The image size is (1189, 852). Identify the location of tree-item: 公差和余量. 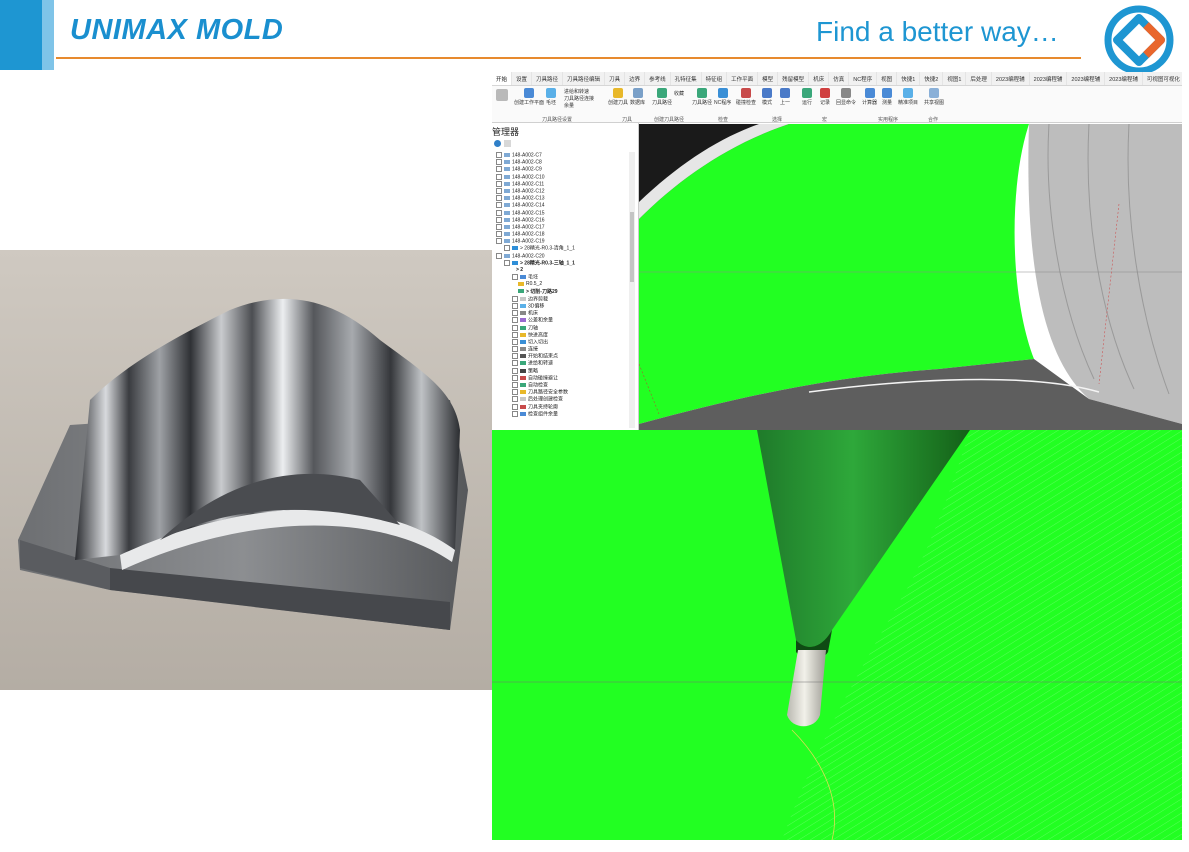
(564, 320).